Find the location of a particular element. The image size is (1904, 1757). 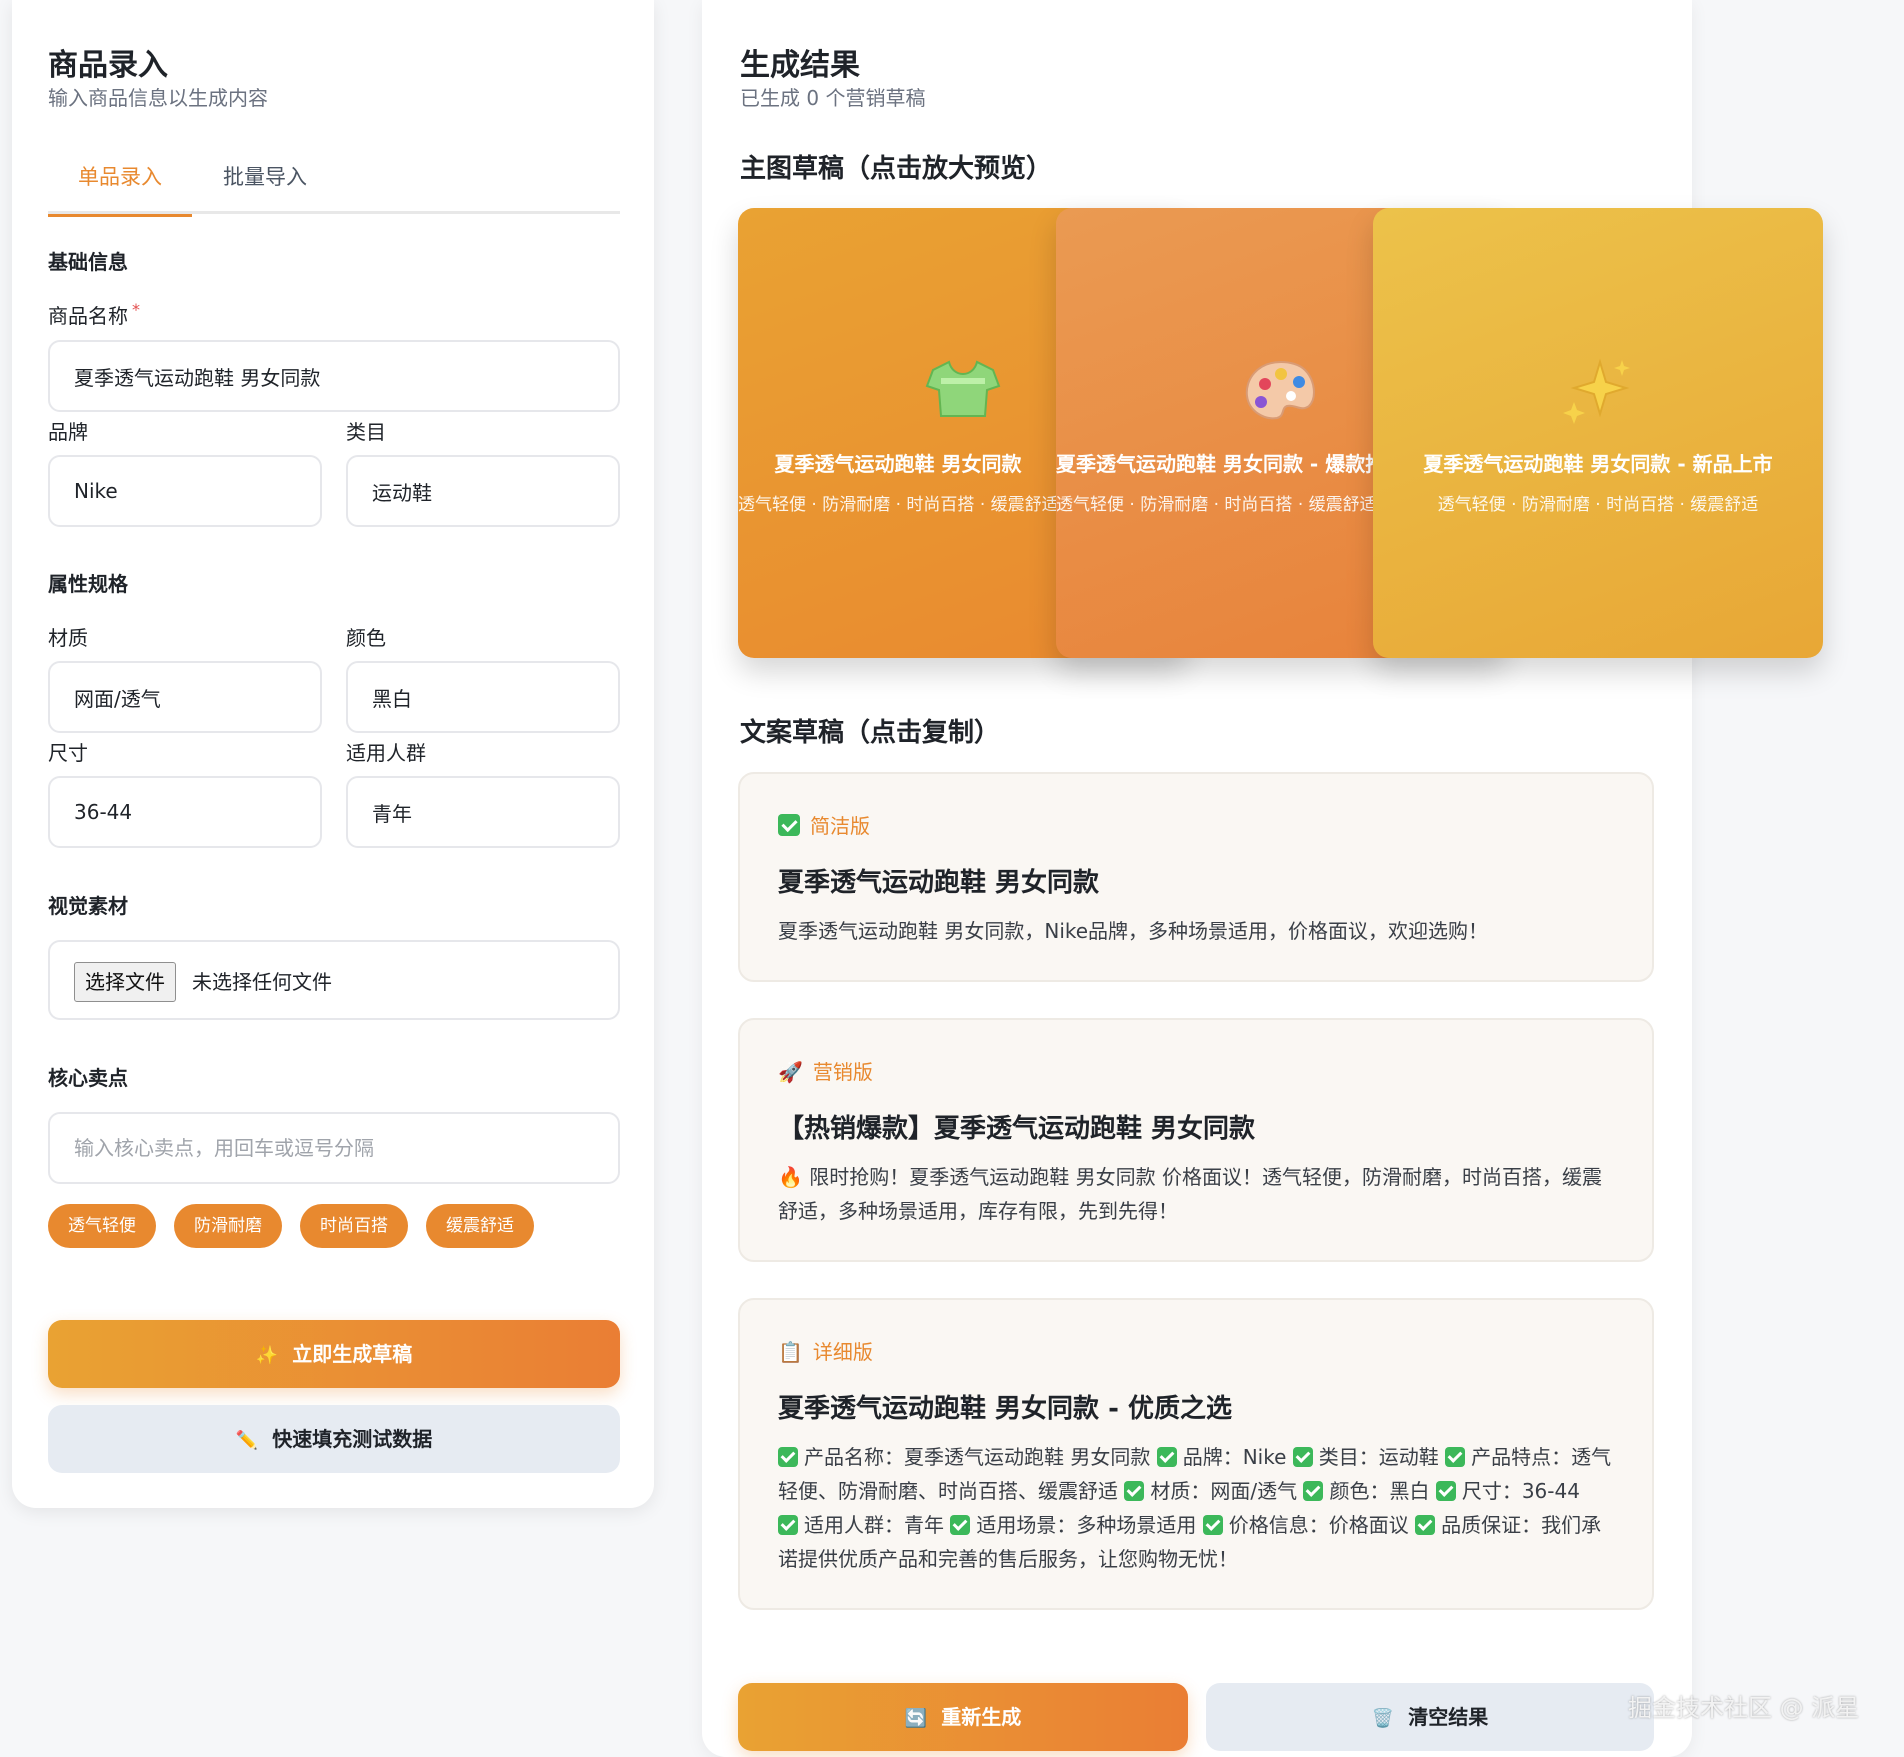

fill-test-data-label: 快速填充测试数据 is located at coordinates (352, 1439).